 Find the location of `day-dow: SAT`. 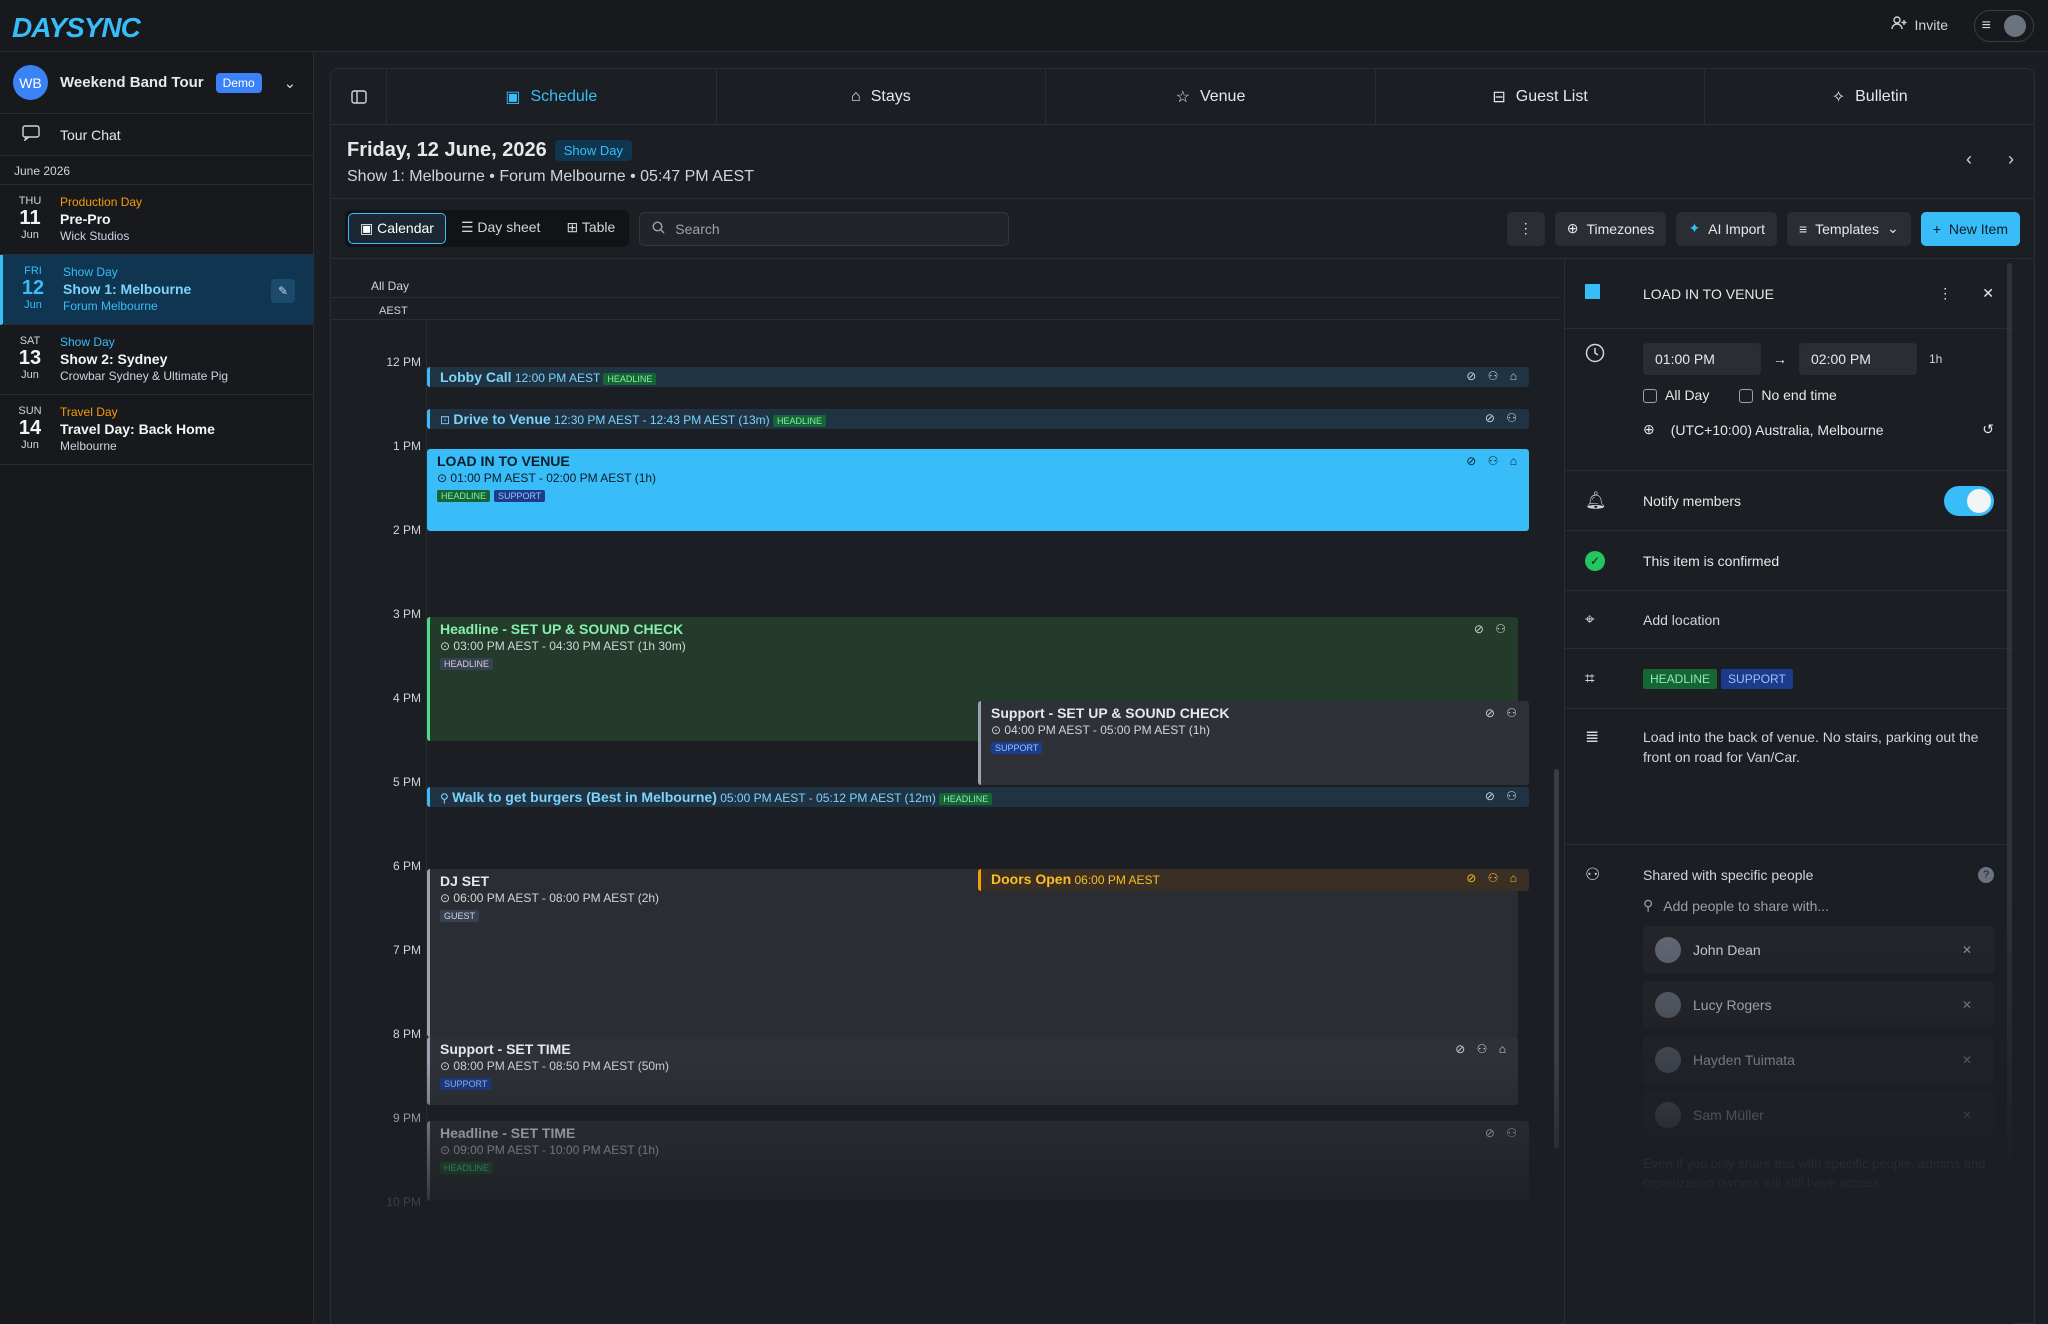

day-dow: SAT is located at coordinates (30, 341).